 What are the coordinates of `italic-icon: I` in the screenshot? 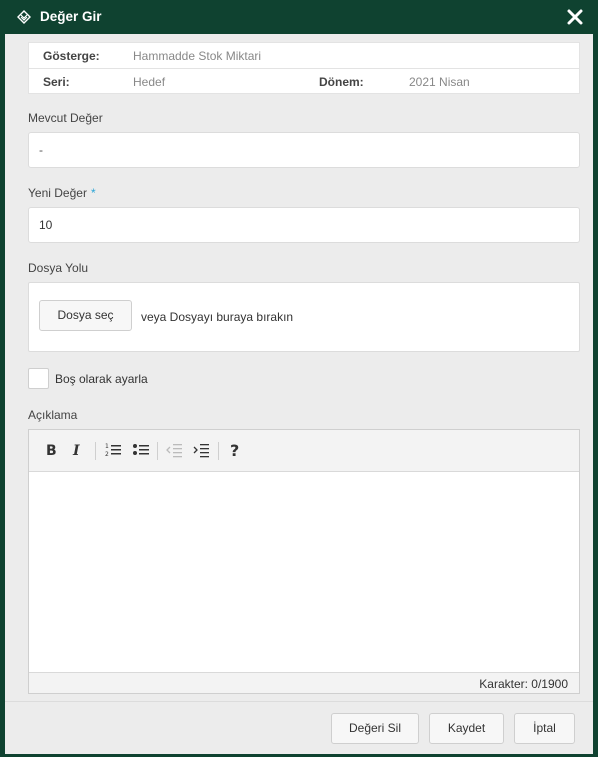 It's located at (78, 450).